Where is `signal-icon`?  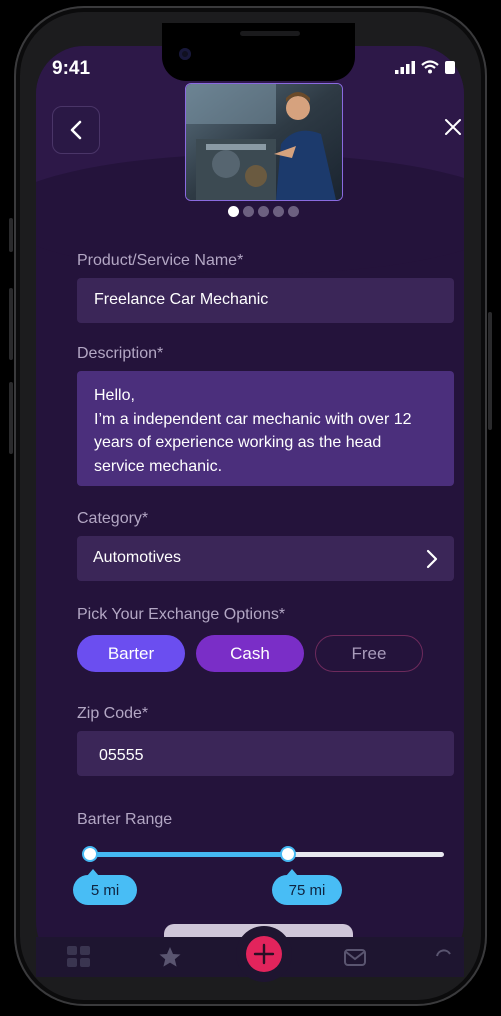 signal-icon is located at coordinates (405, 67).